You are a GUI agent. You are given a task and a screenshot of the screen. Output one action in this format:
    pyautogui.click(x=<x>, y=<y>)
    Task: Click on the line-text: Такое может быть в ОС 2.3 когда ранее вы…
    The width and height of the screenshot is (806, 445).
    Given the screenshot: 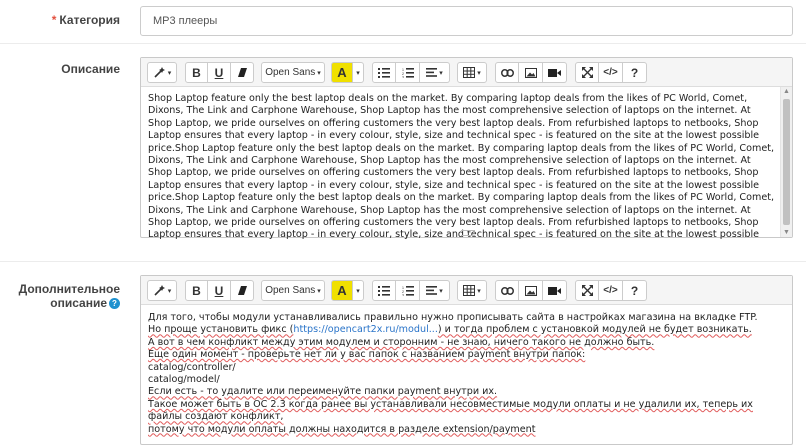 What is the action you would take?
    pyautogui.click(x=450, y=410)
    